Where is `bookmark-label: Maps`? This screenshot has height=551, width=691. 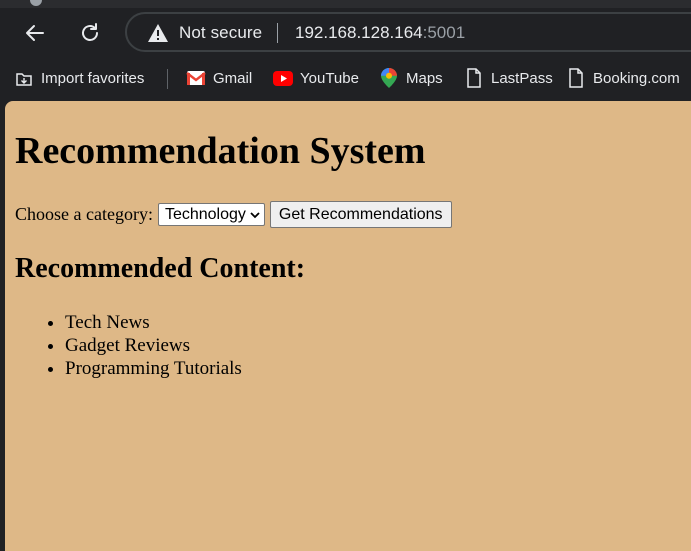
bookmark-label: Maps is located at coordinates (424, 78).